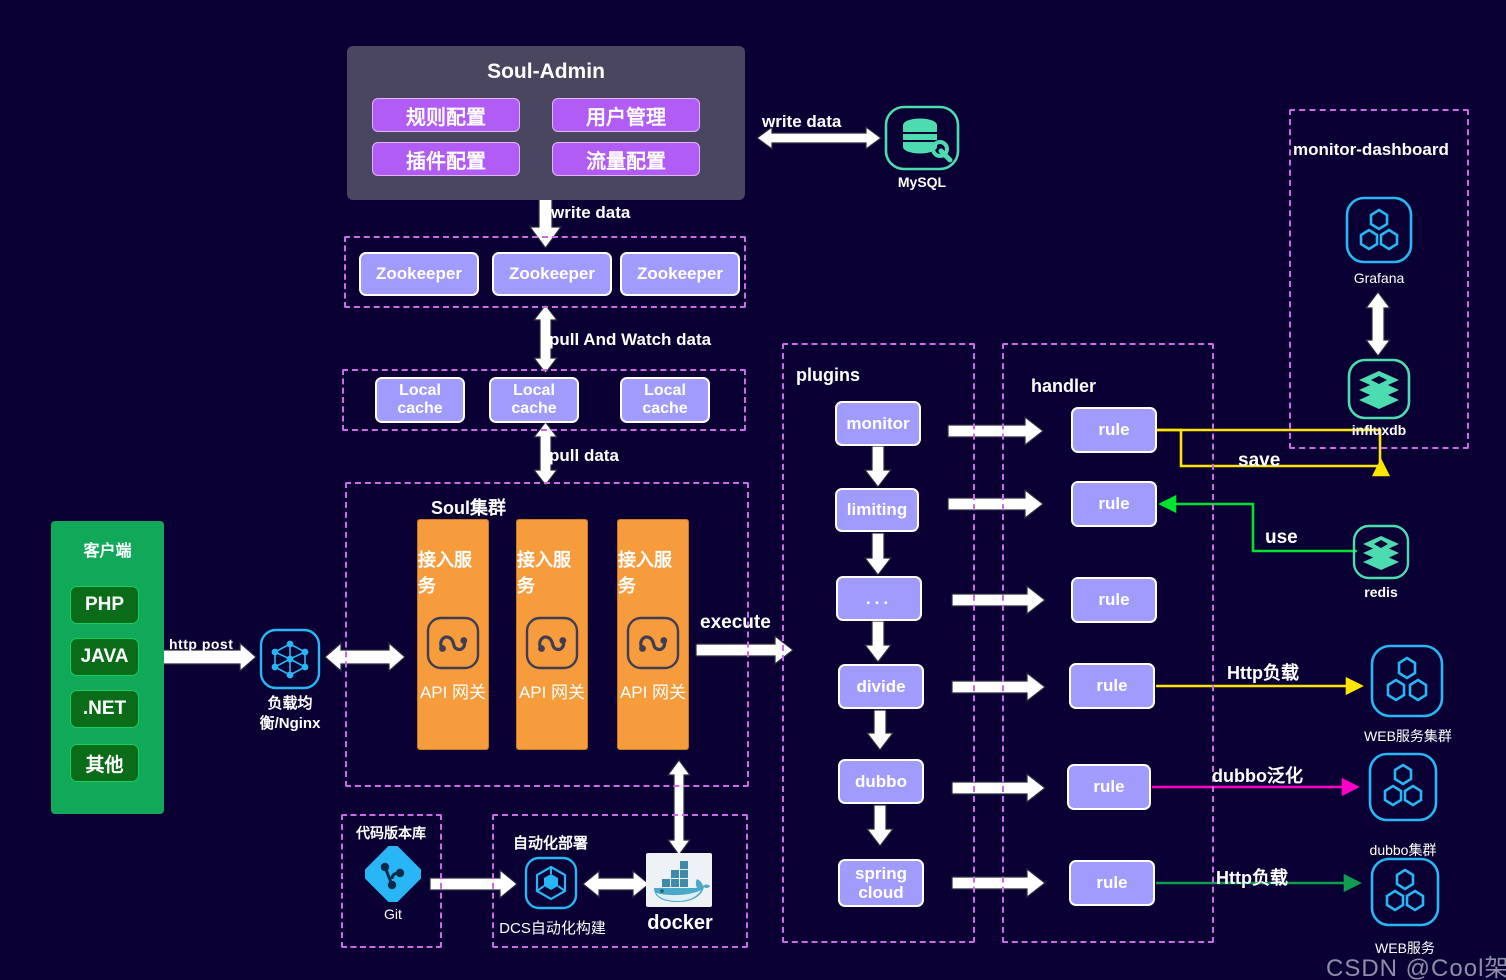 Image resolution: width=1506 pixels, height=980 pixels. I want to click on influxdb-stack-icon, so click(1379, 389).